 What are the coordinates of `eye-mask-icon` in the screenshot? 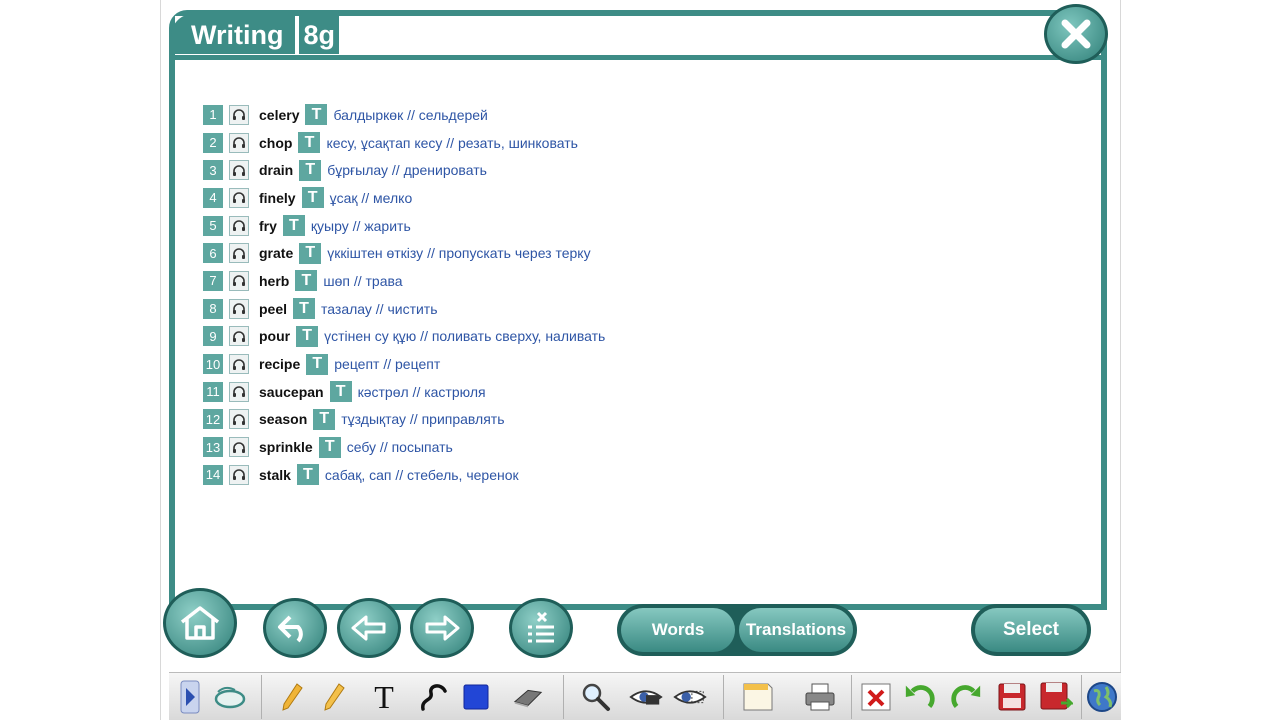 It's located at (690, 697).